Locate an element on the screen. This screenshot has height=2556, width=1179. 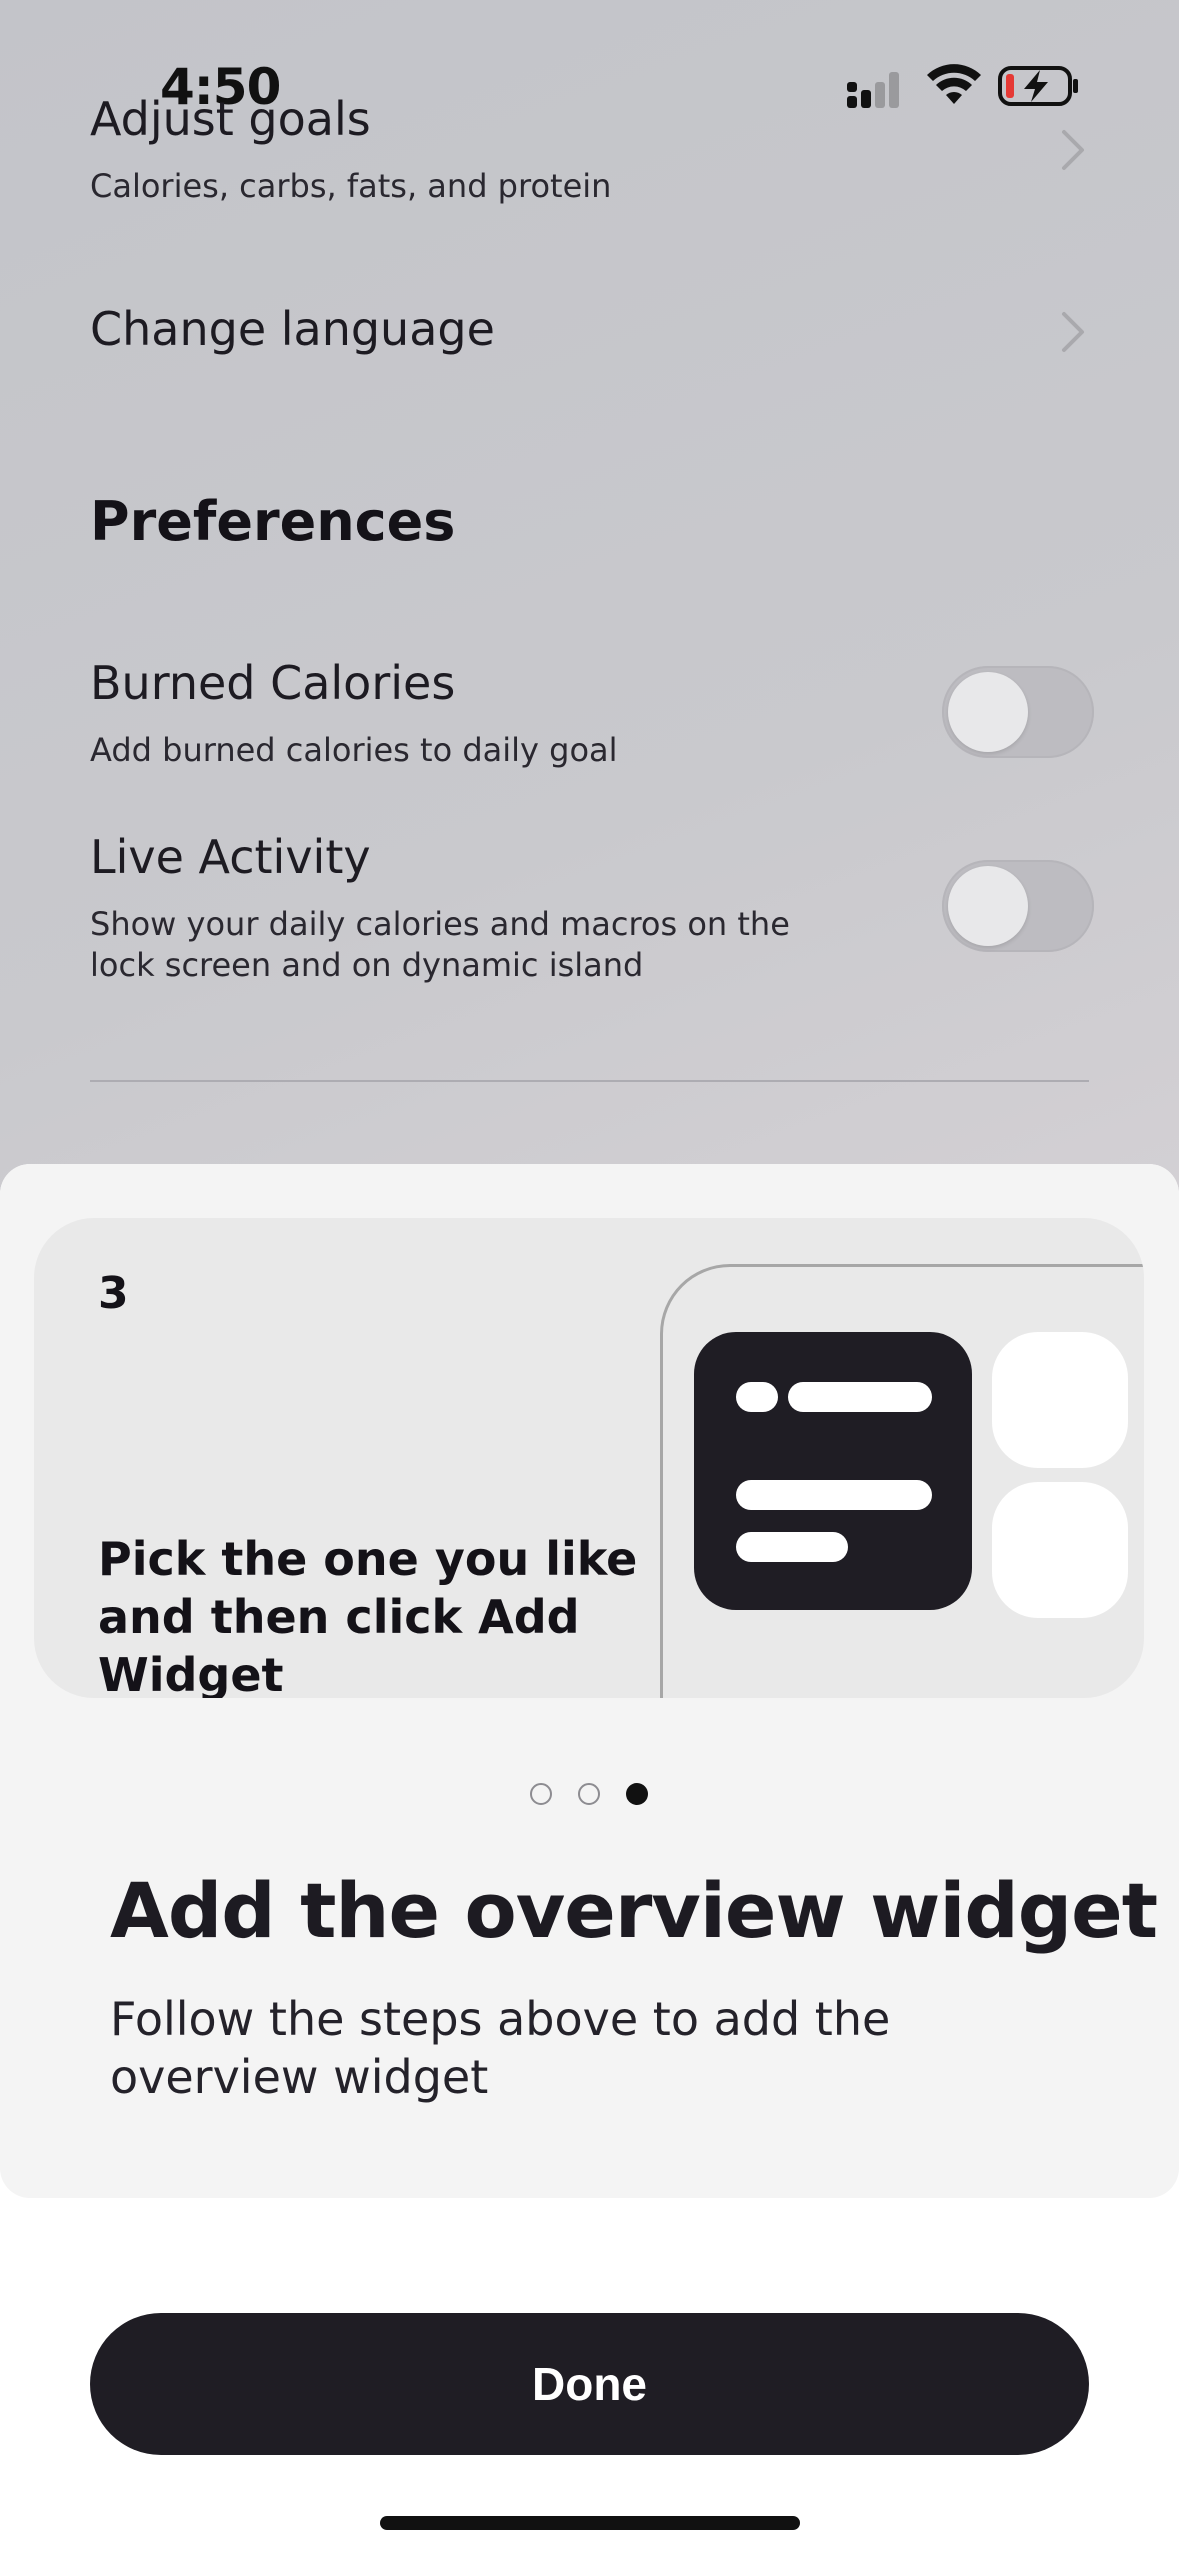
live-activity-toggle is located at coordinates (1018, 906).